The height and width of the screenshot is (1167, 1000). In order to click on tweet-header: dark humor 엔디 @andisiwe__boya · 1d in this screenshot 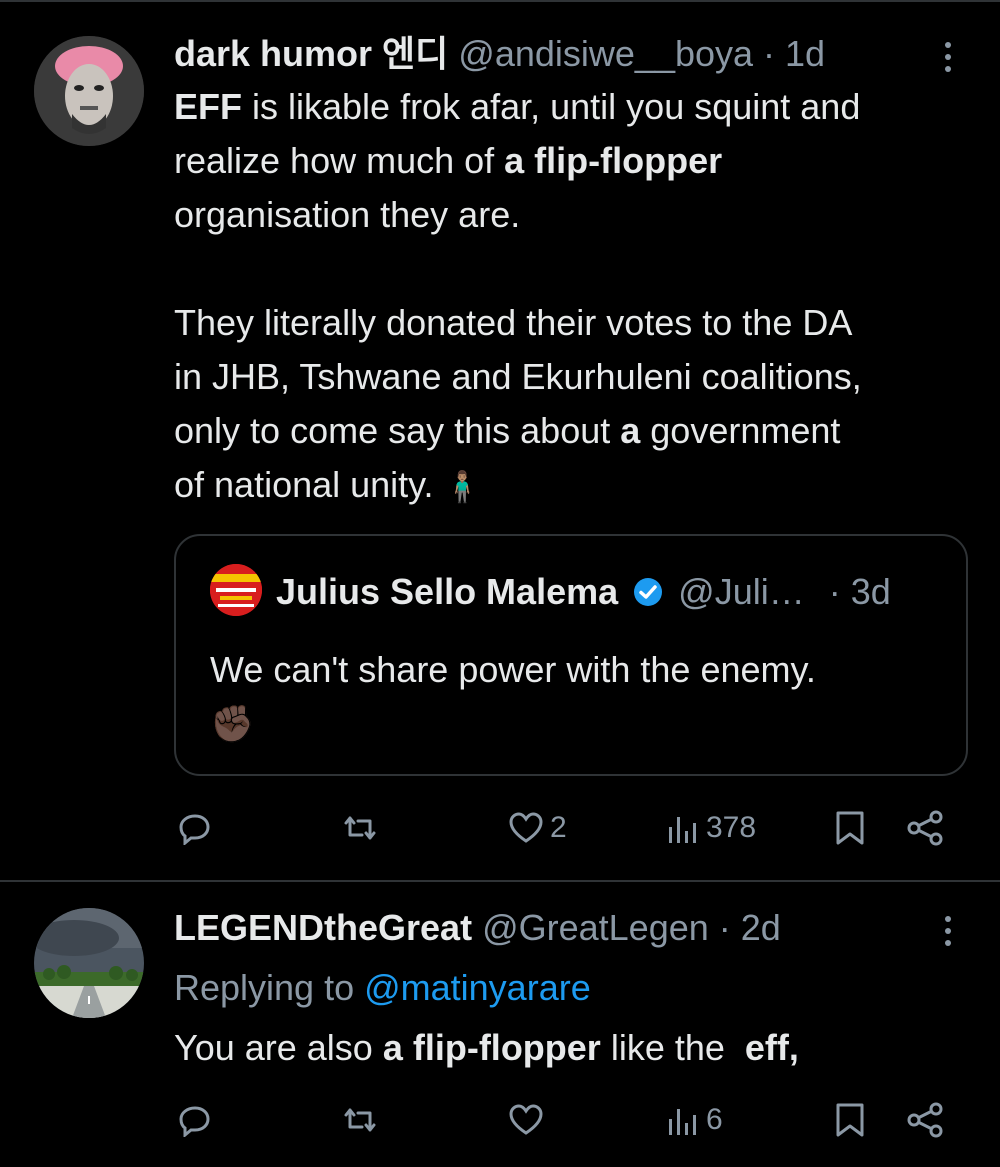, I will do `click(499, 54)`.